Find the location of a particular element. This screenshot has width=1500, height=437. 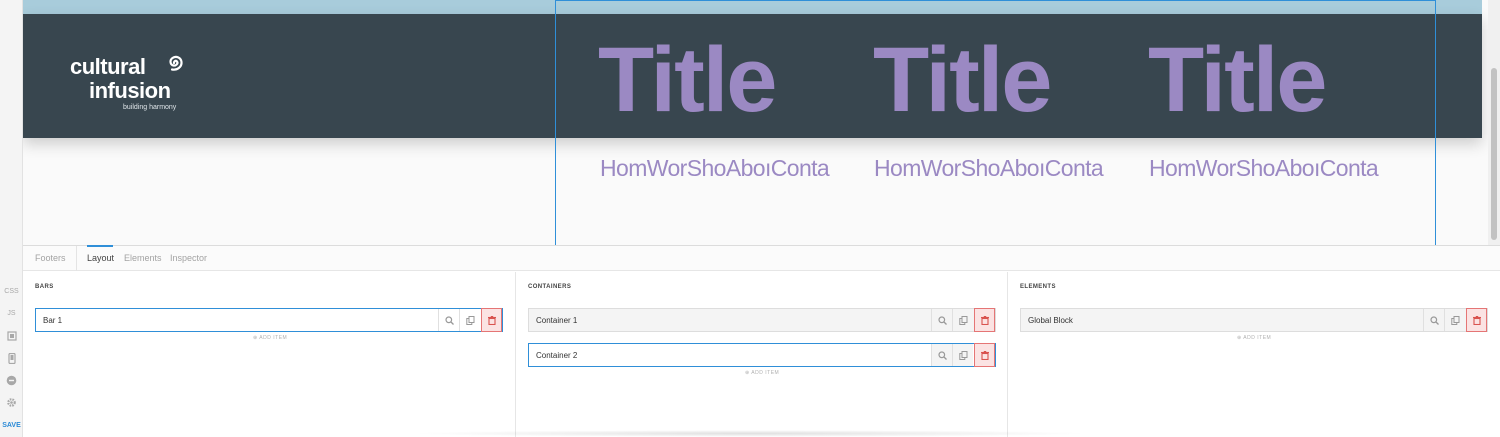

containers-heading: CONTAINERS is located at coordinates (550, 287).